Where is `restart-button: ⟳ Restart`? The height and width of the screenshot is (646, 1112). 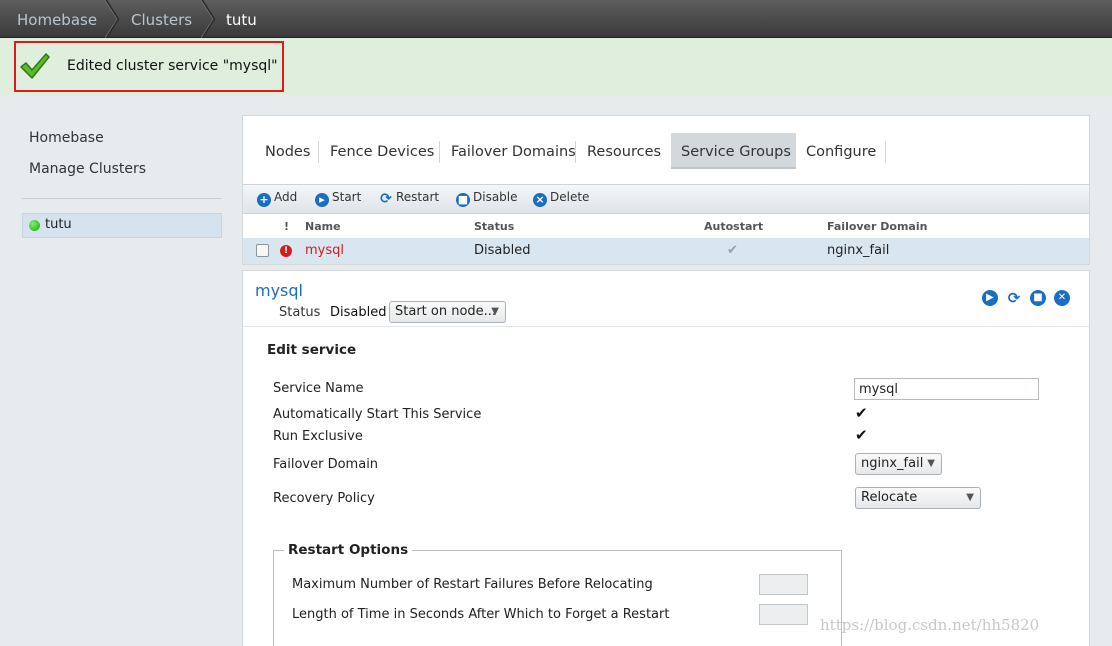
restart-button: ⟳ Restart is located at coordinates (409, 199).